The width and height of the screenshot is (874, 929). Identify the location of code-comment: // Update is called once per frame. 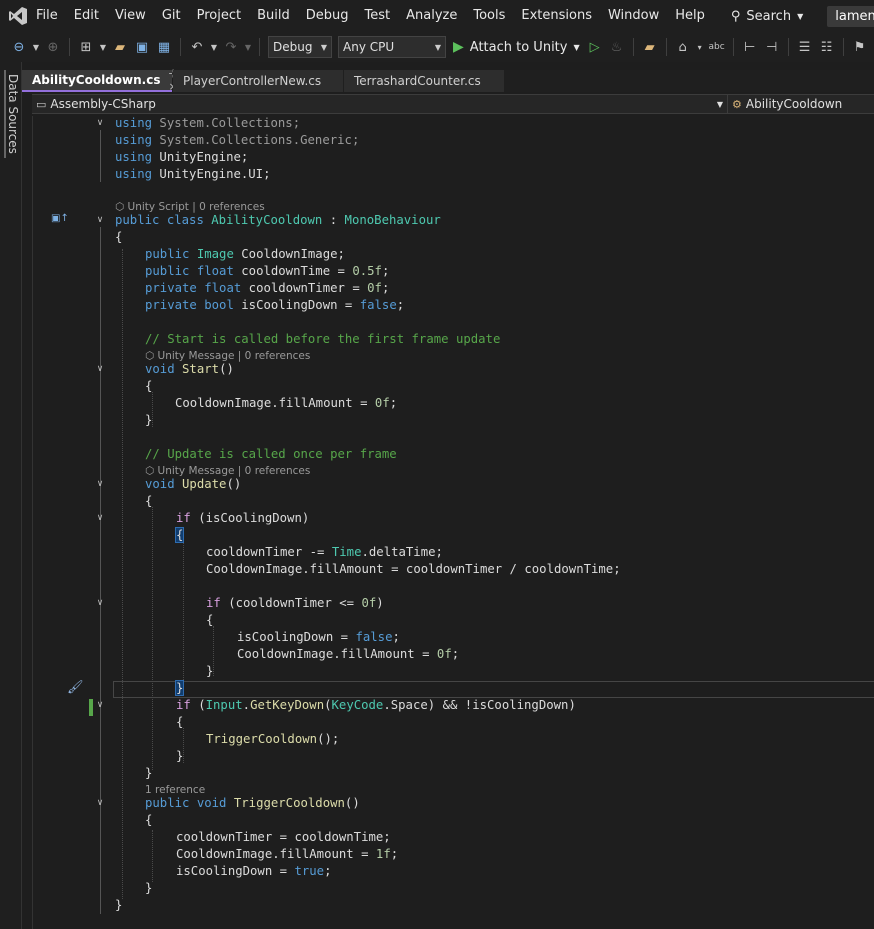
(271, 454).